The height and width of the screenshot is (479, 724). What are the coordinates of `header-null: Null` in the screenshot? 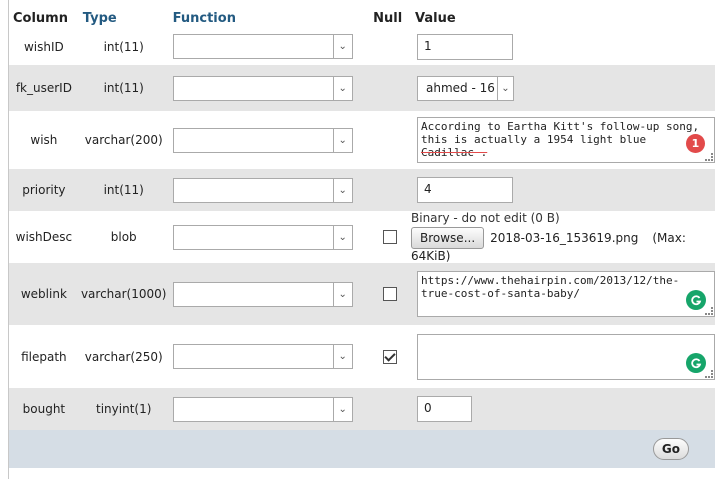 It's located at (388, 18).